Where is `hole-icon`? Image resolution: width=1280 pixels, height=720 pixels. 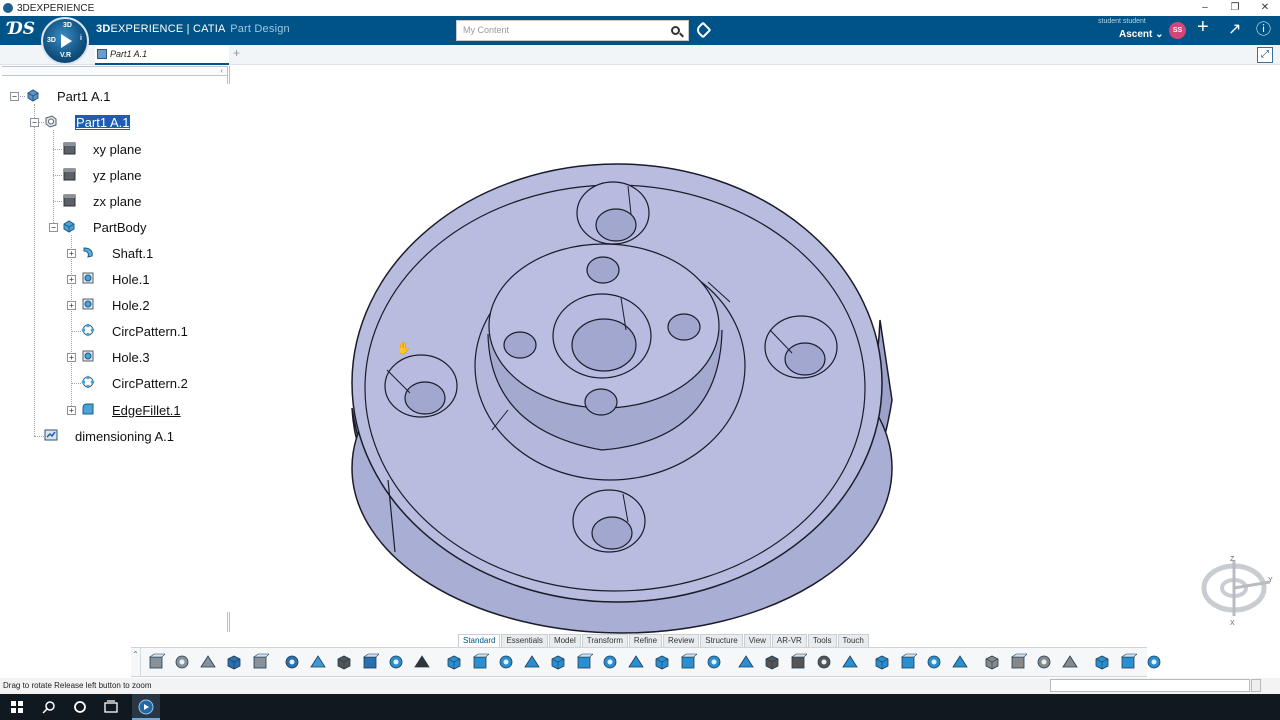 hole-icon is located at coordinates (610, 662).